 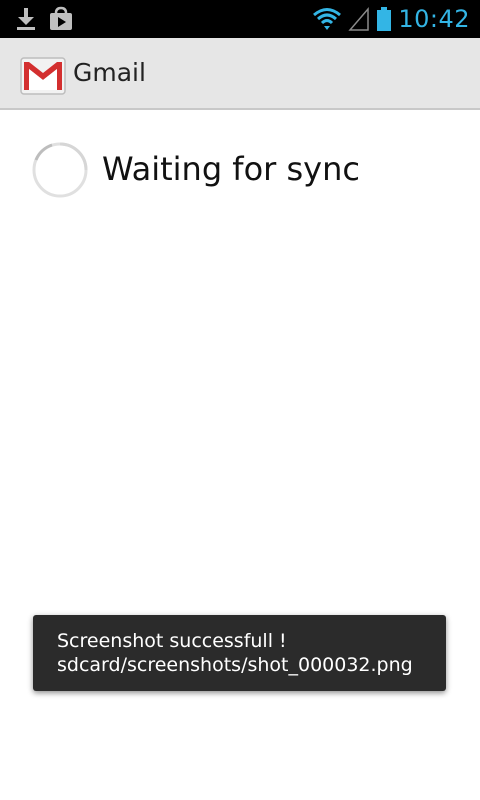 I want to click on app-title: Gmail, so click(x=109, y=72).